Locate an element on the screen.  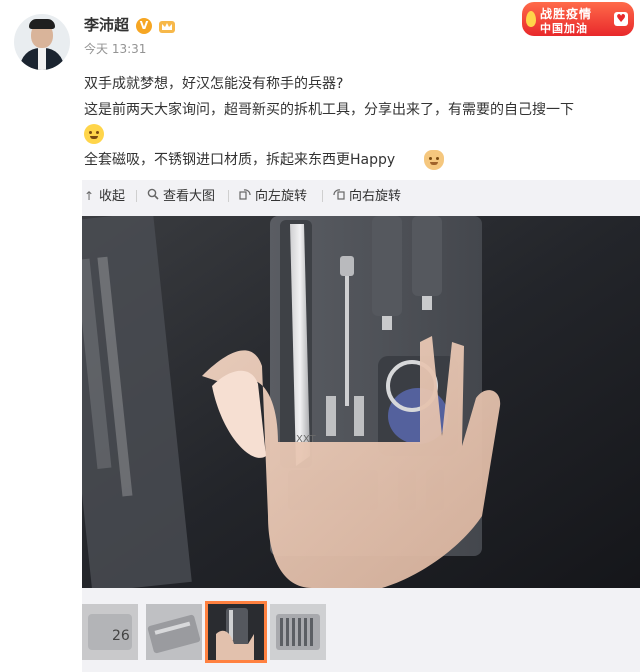
post-text-line-1: 双手成就梦想，好汉怎能没有称手的兵器? is located at coordinates (214, 84).